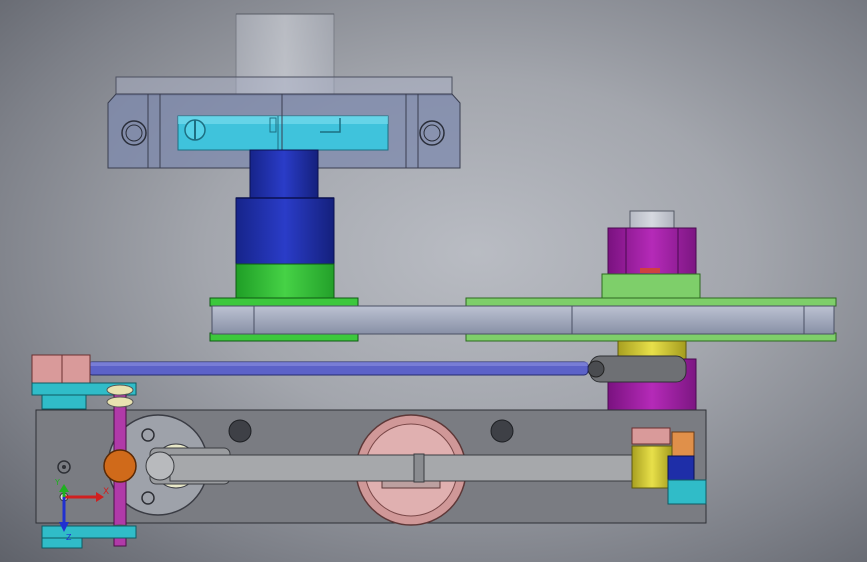 This screenshot has width=867, height=562. What do you see at coordinates (338, 368) in the screenshot?
I see `connecting-rod` at bounding box center [338, 368].